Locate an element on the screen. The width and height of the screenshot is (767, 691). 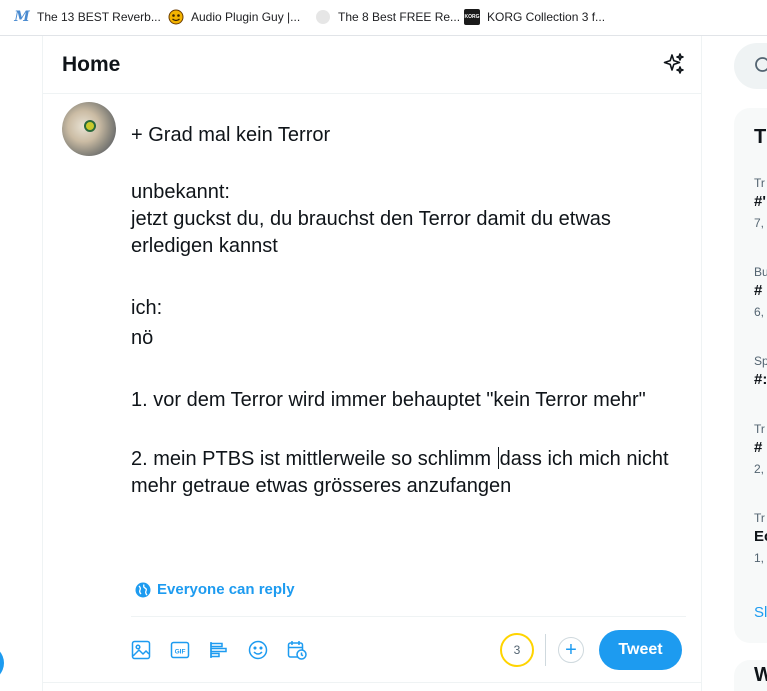
gif-icon: GIF is located at coordinates (180, 650).